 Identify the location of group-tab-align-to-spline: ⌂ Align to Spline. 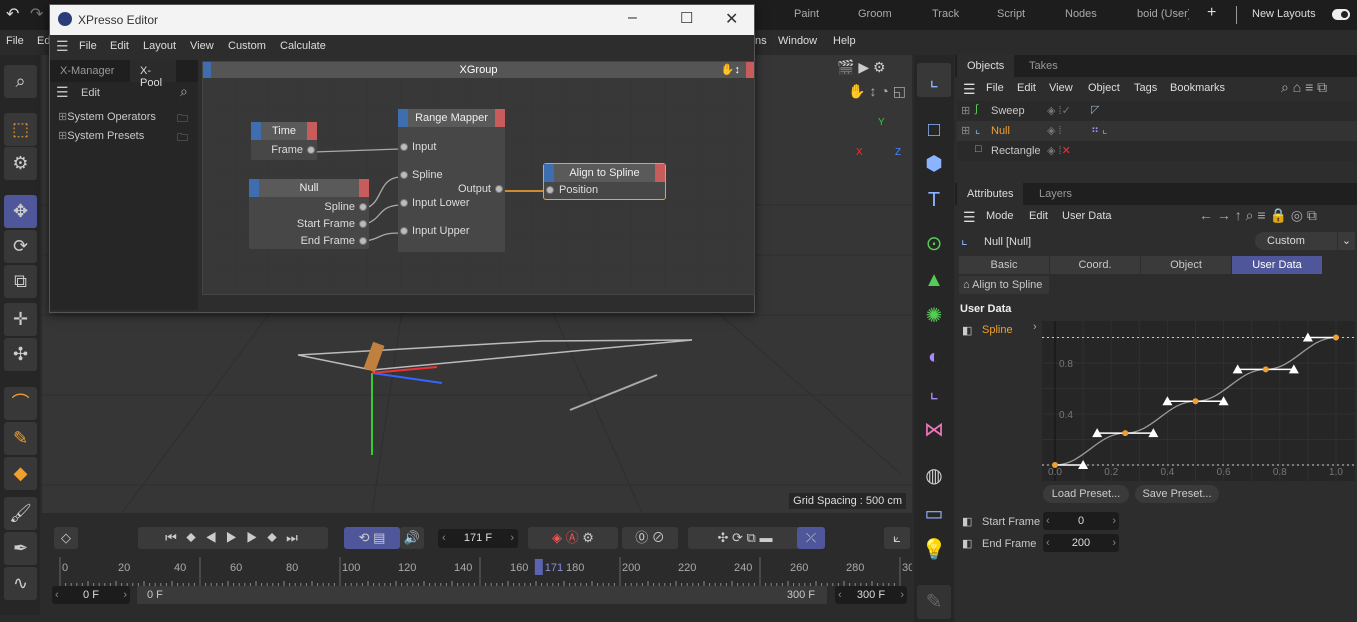
(1004, 285).